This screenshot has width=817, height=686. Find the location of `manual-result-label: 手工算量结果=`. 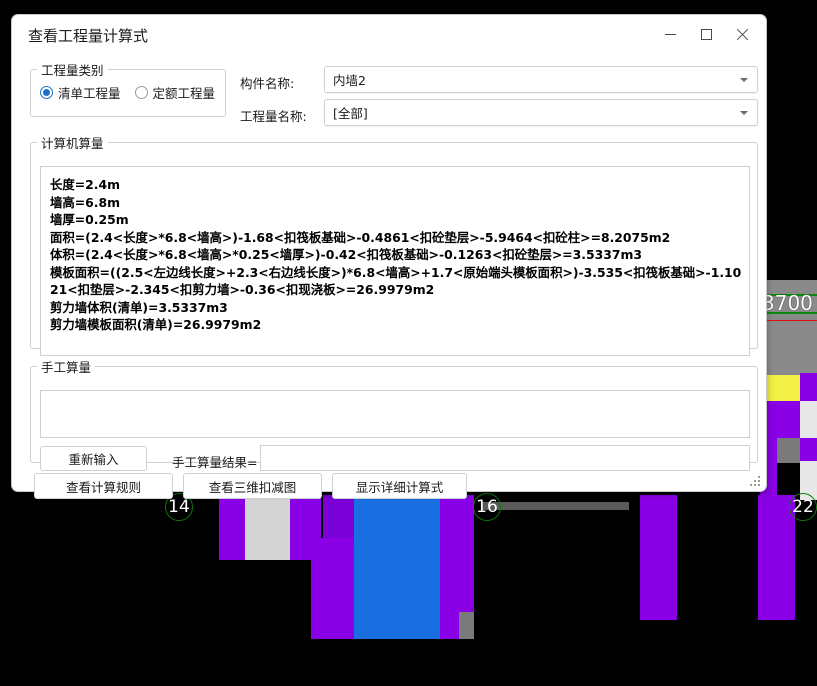

manual-result-label: 手工算量结果= is located at coordinates (215, 462).